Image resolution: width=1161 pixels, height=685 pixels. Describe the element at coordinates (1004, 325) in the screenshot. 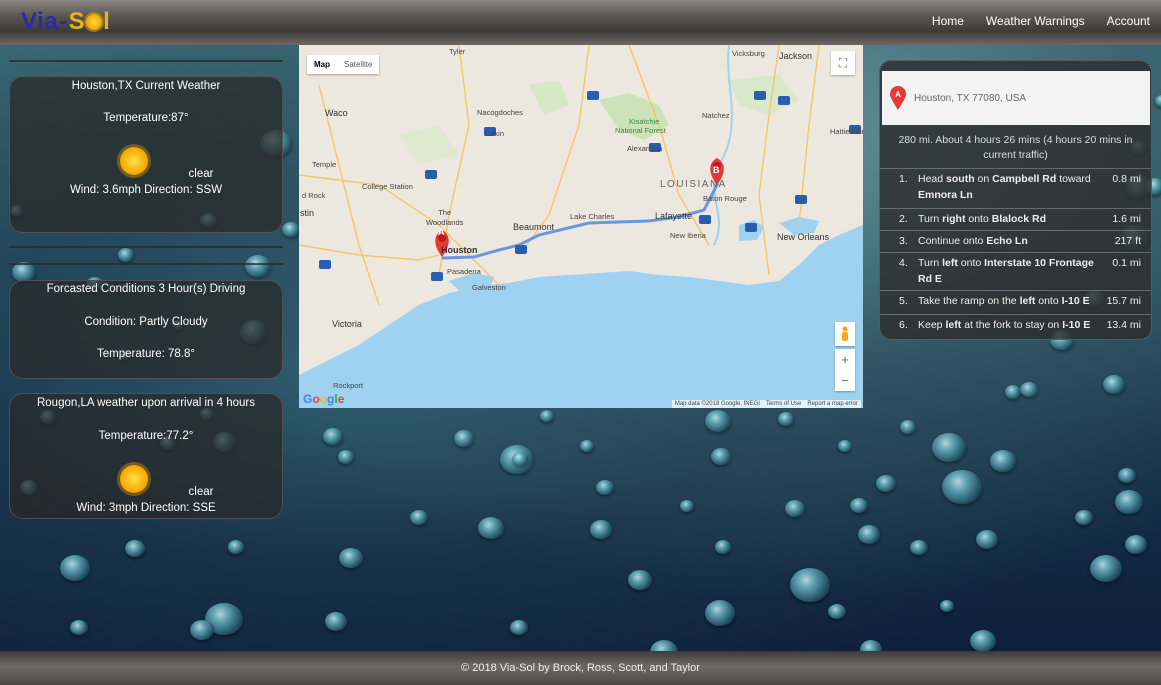

I see `step-instruction: Keep left at the fork to stay on I-10 E` at that location.